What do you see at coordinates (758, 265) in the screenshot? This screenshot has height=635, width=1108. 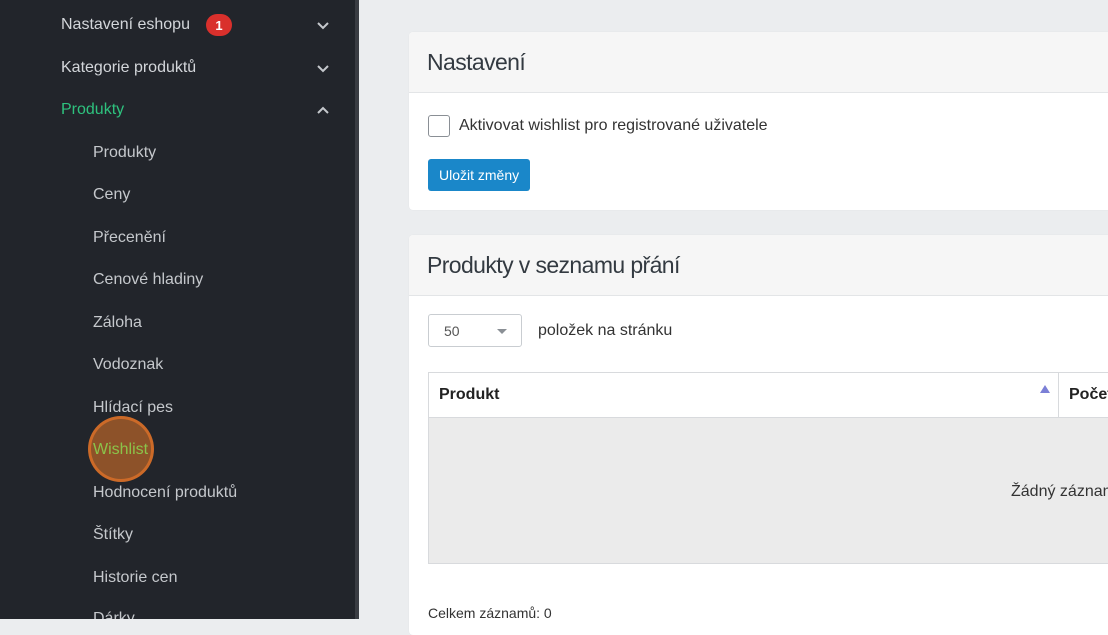 I see `wishlist-products-title: Produkty v seznamu přání` at bounding box center [758, 265].